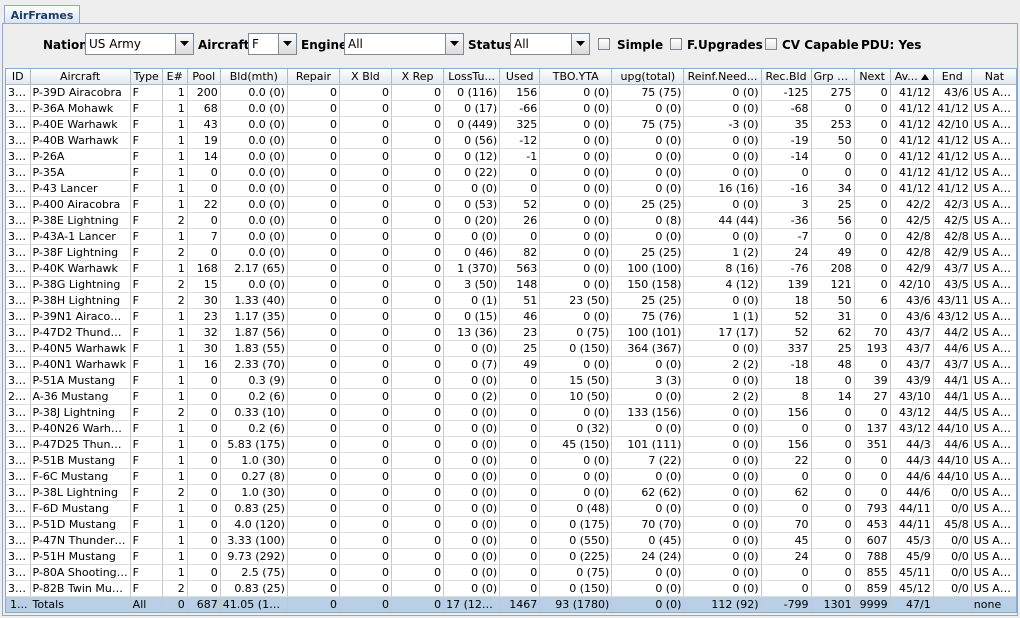  Describe the element at coordinates (204, 77) in the screenshot. I see `column-header: Pool` at that location.